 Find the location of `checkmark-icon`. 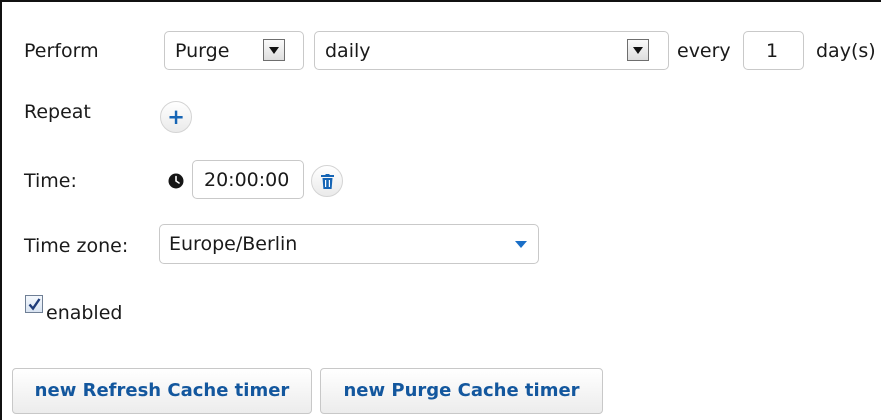

checkmark-icon is located at coordinates (34, 304).